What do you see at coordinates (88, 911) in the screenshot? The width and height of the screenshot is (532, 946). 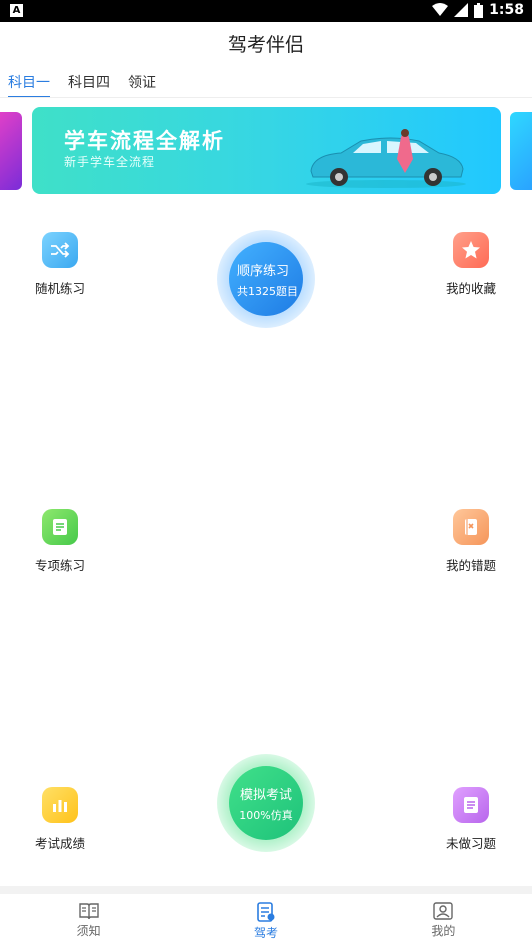 I see `book-icon` at bounding box center [88, 911].